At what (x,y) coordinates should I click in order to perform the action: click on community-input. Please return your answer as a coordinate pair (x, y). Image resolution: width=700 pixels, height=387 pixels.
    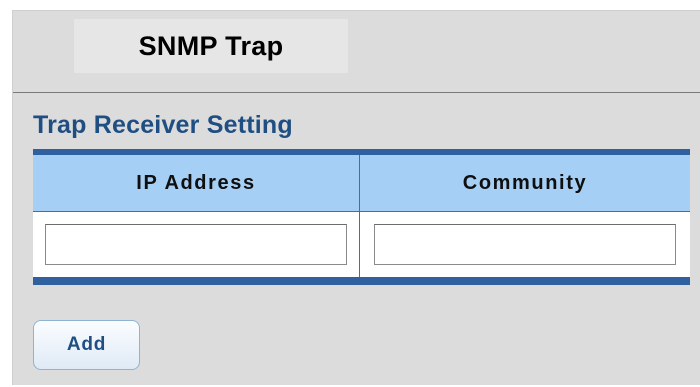
    Looking at the image, I should click on (525, 244).